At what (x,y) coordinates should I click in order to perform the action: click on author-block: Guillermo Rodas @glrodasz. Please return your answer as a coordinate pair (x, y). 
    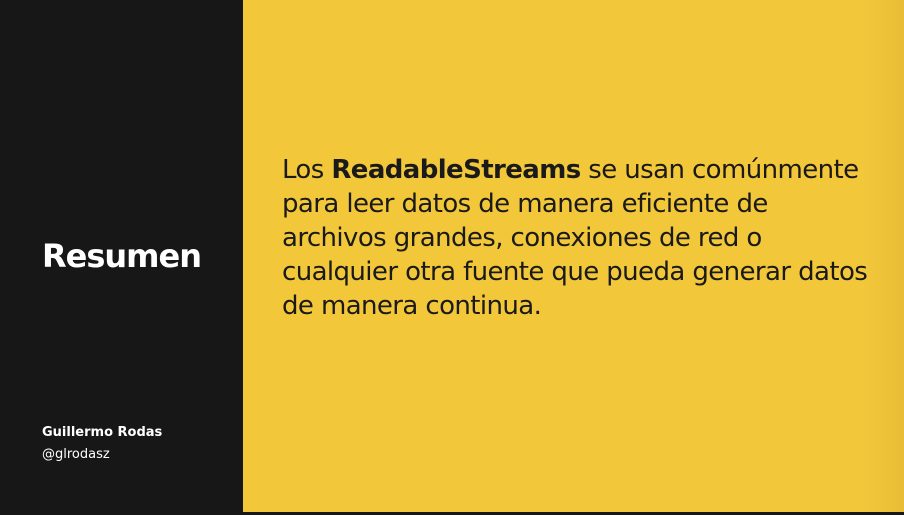
    Looking at the image, I should click on (102, 444).